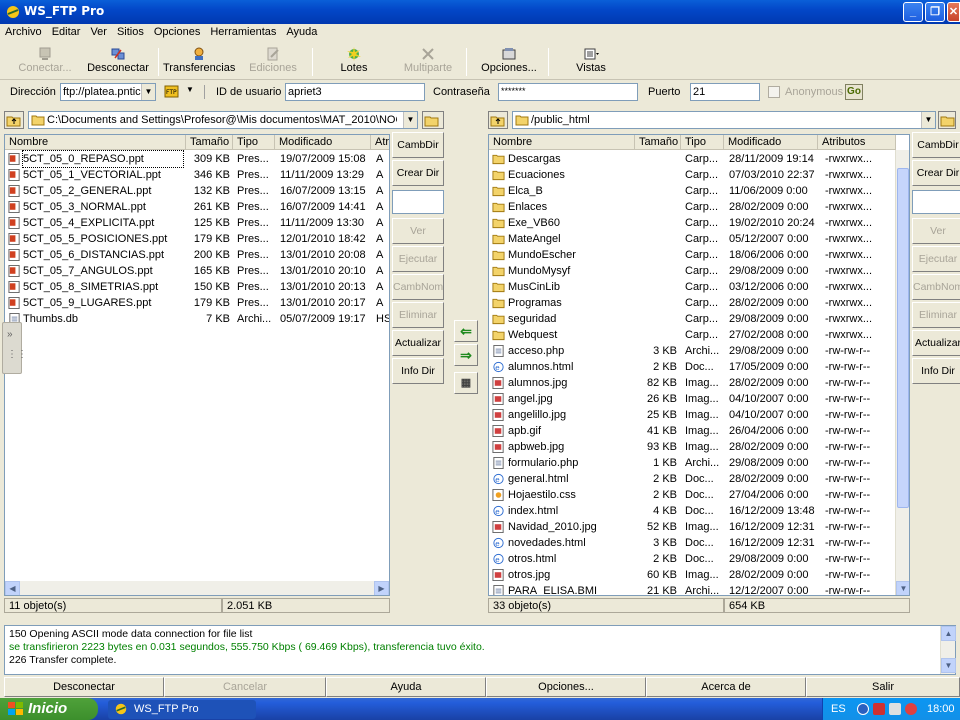 The image size is (960, 720). What do you see at coordinates (355, 92) in the screenshot?
I see `user-id-input: apriet3` at bounding box center [355, 92].